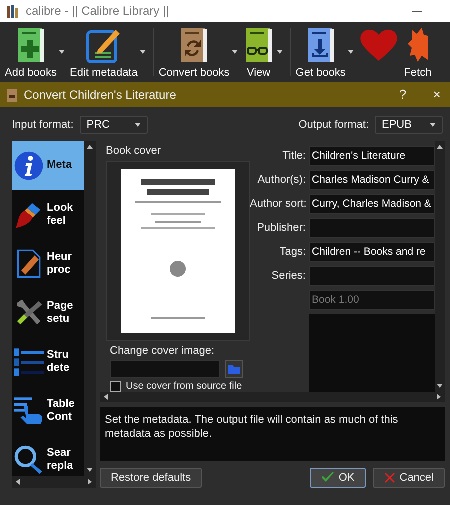 The width and height of the screenshot is (450, 505). What do you see at coordinates (403, 94) in the screenshot?
I see `help-button: ?` at bounding box center [403, 94].